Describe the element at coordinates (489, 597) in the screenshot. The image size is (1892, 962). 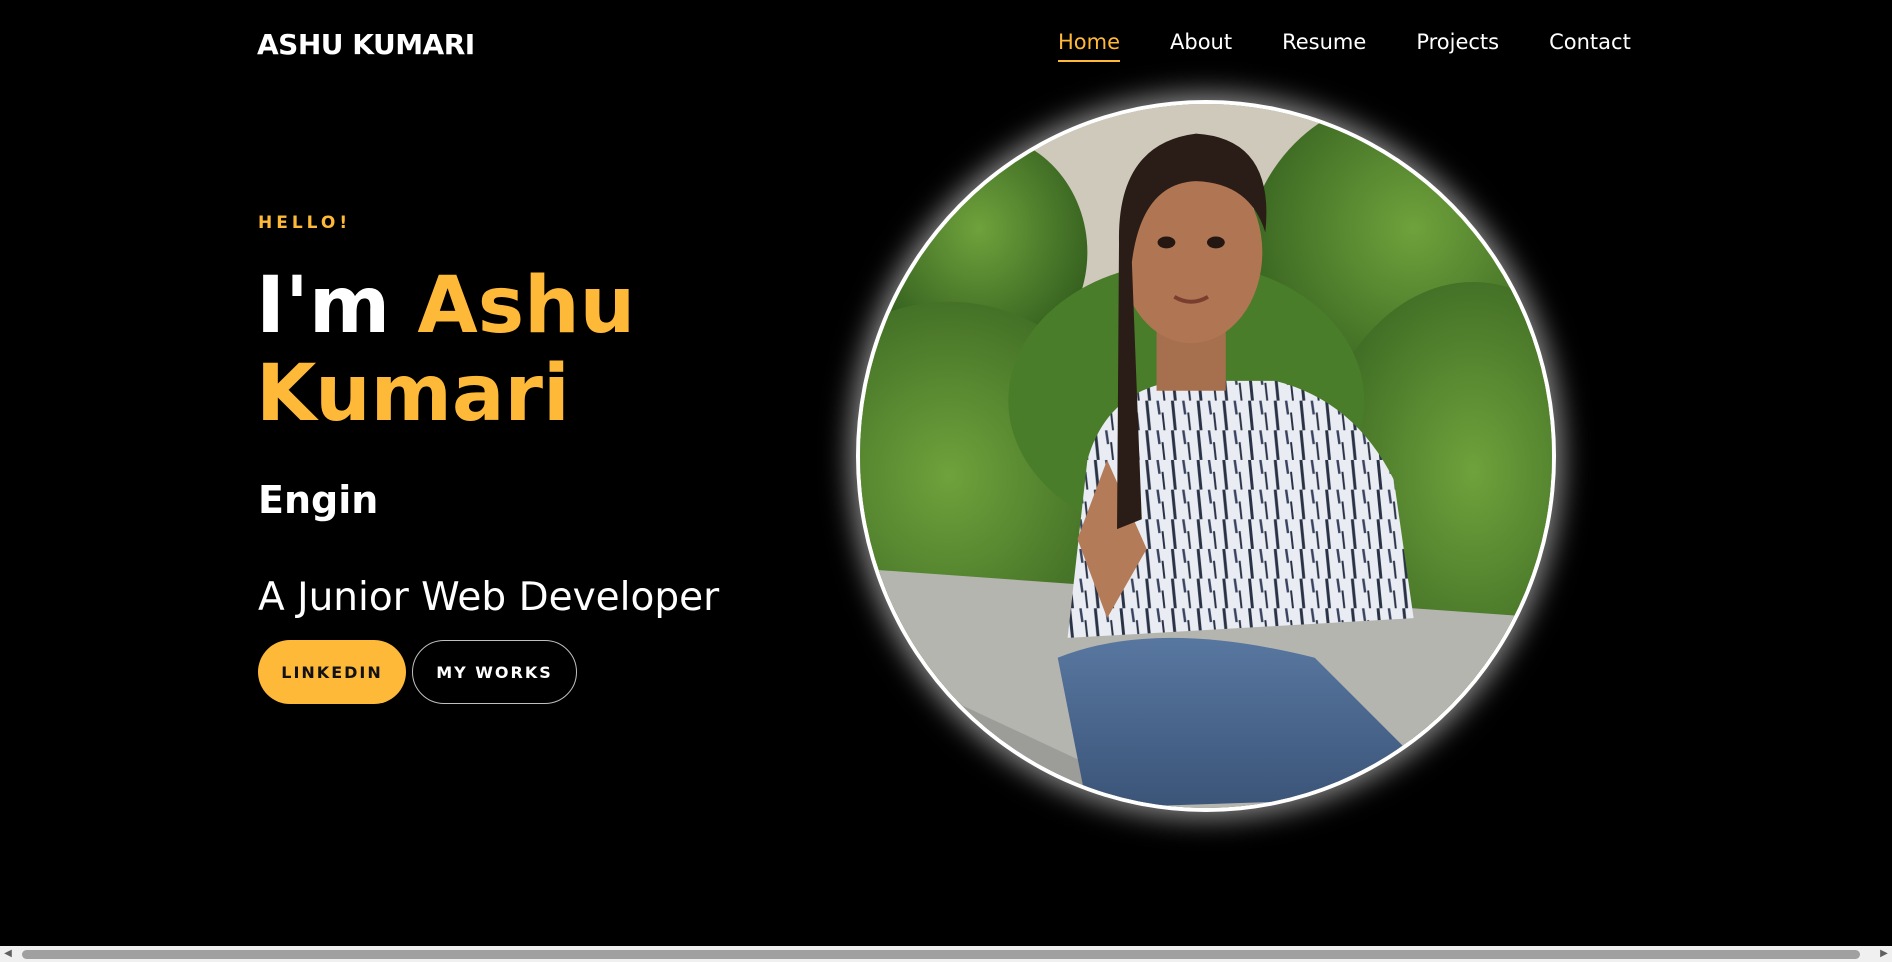
I see `hero-role: A Junior Web Developer` at that location.